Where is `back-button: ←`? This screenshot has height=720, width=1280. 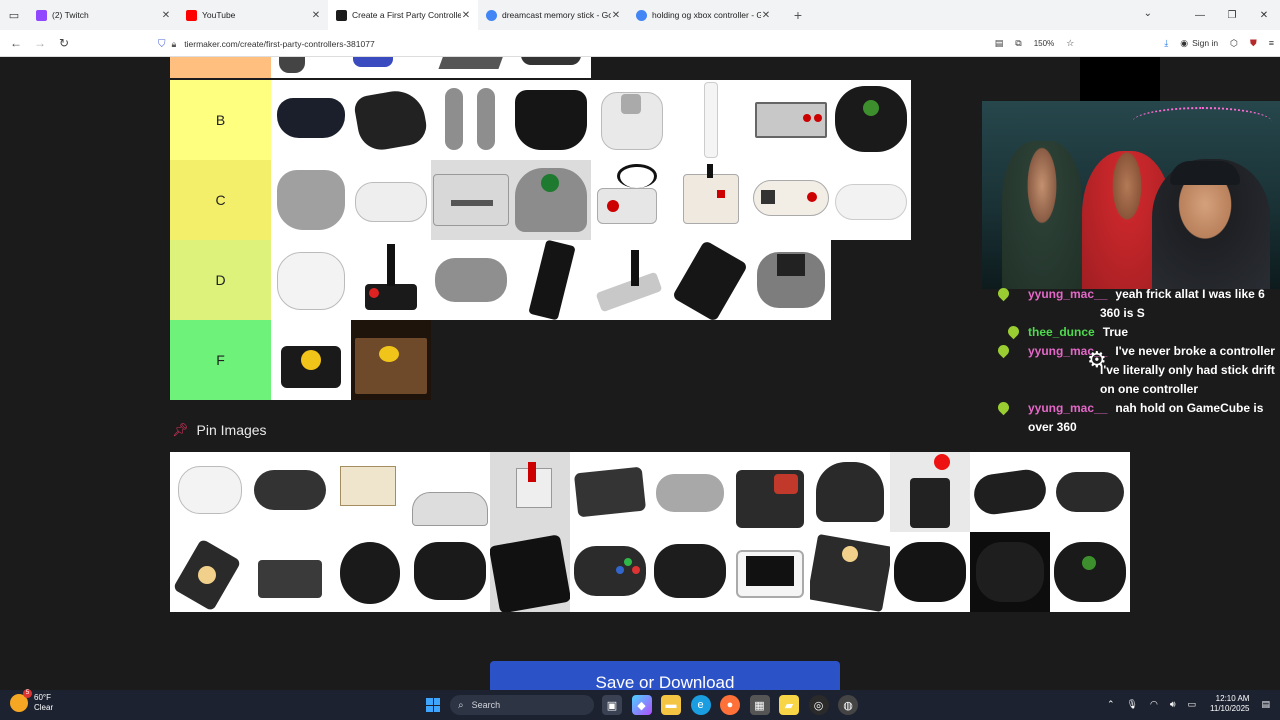 back-button: ← is located at coordinates (16, 43).